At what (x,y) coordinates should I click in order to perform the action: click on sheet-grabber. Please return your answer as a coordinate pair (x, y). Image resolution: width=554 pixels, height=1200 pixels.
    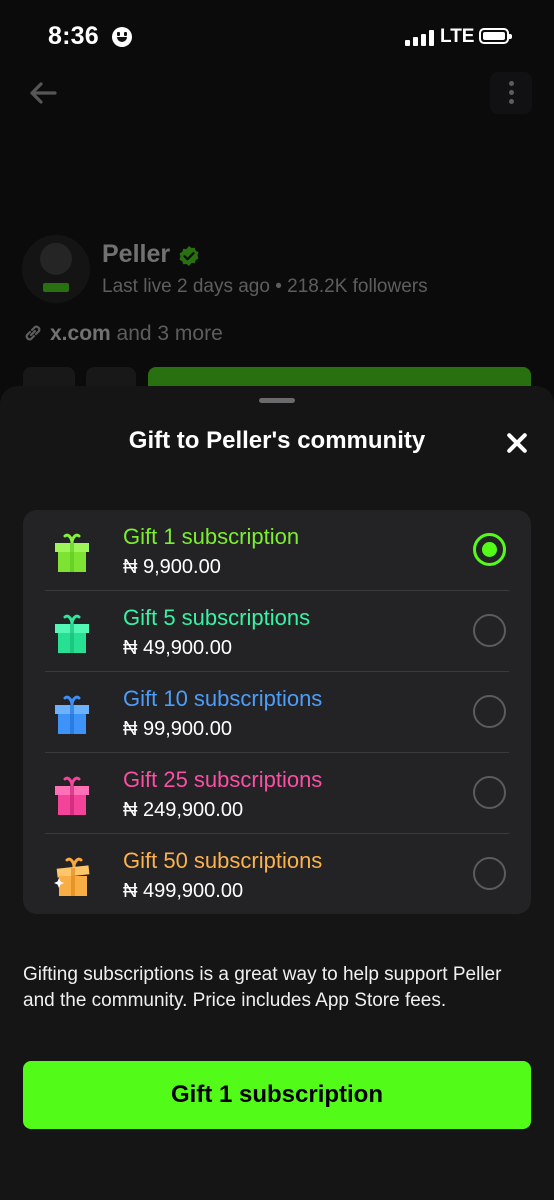
    Looking at the image, I should click on (277, 400).